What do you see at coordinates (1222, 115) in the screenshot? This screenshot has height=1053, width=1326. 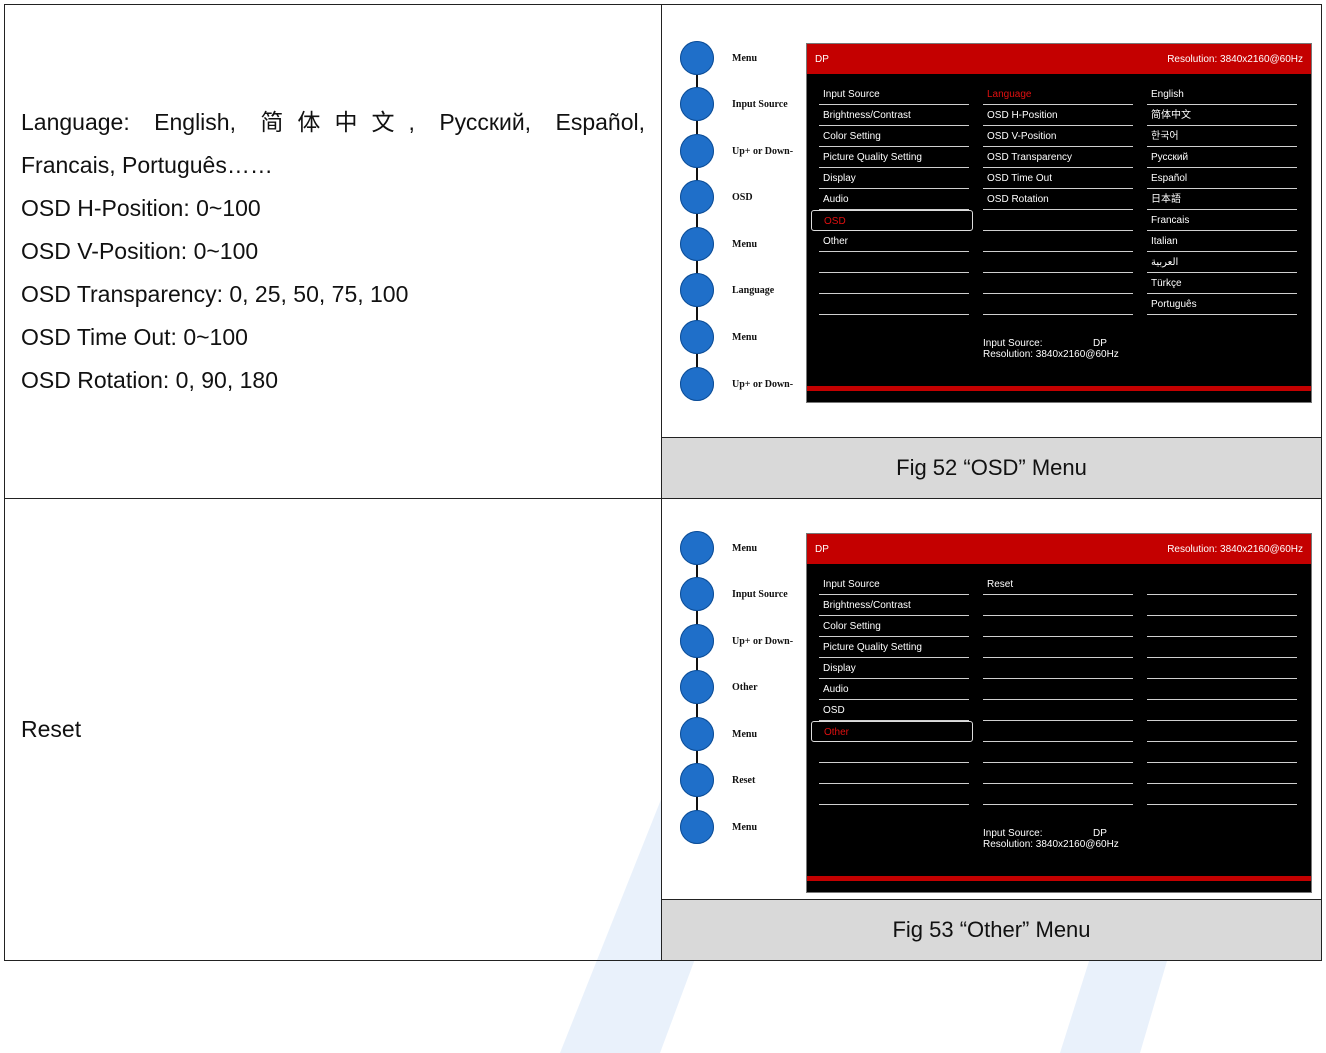 I see `osd-option-item: 简体中文` at bounding box center [1222, 115].